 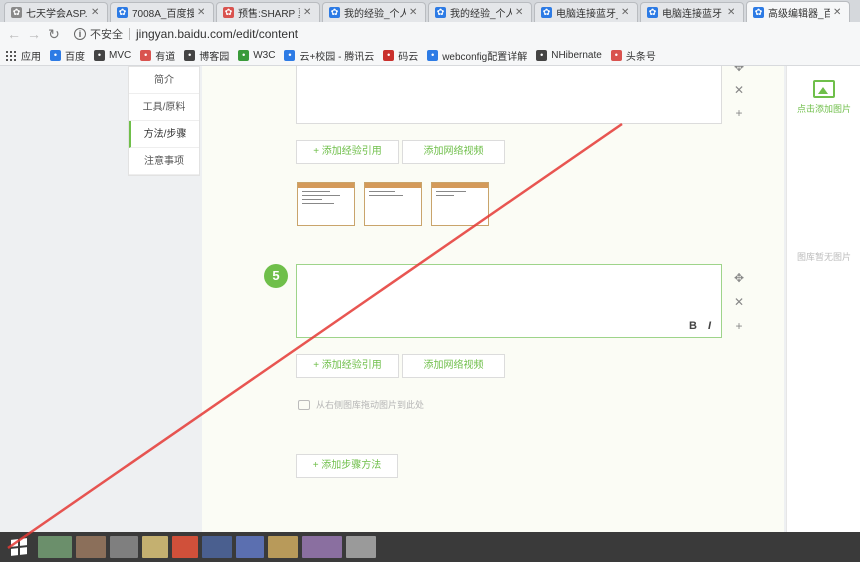 I want to click on browser-tab: ✿ 高级编辑器_百 ✕, so click(x=798, y=11).